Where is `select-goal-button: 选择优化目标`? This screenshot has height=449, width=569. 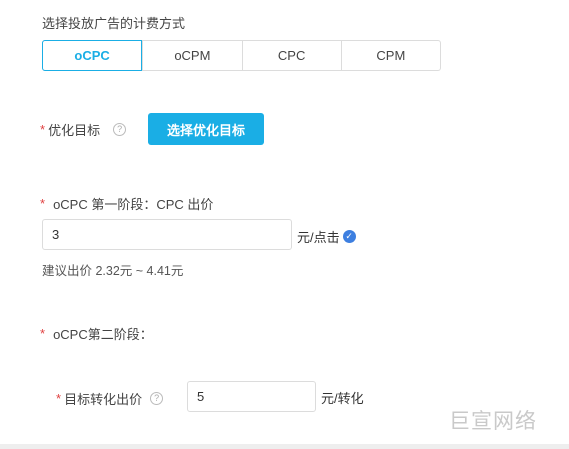 select-goal-button: 选择优化目标 is located at coordinates (206, 129).